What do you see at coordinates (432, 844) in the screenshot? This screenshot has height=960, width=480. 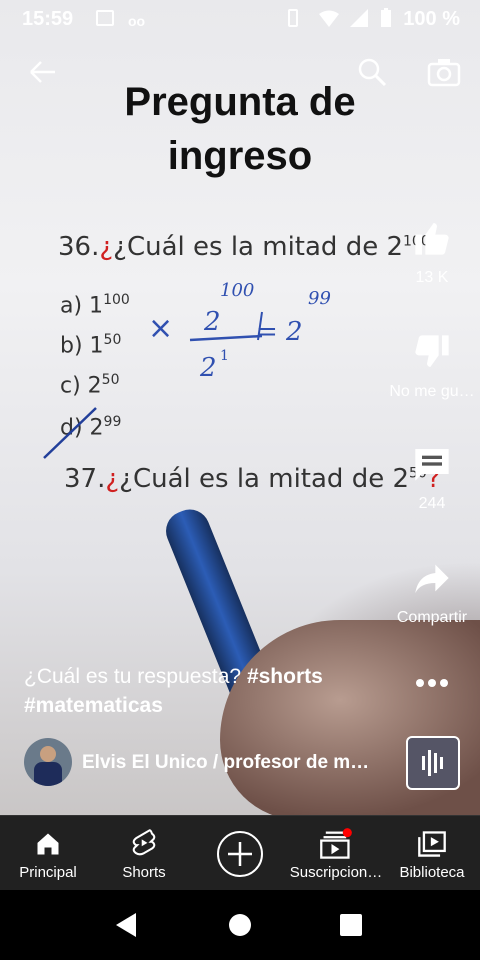 I see `library-icon` at bounding box center [432, 844].